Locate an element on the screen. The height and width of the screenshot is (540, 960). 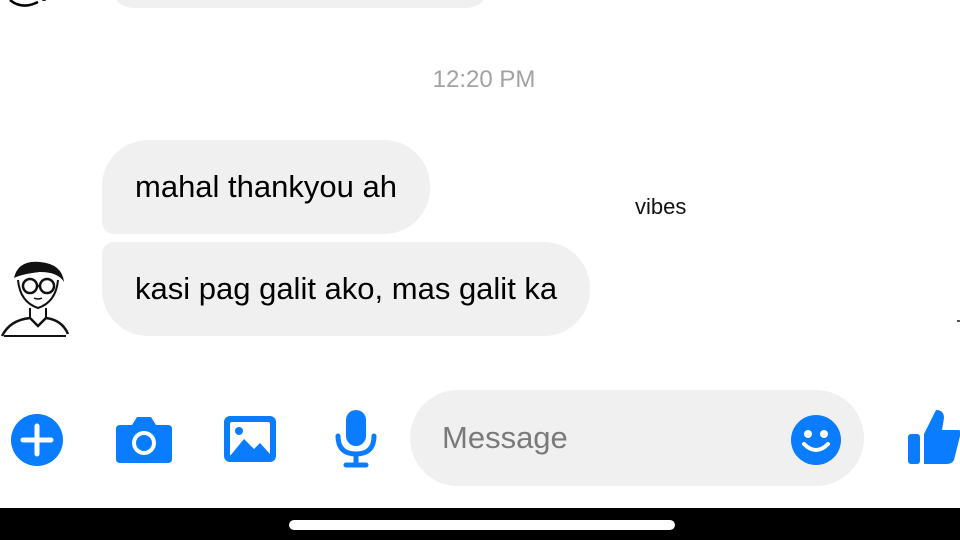
more-actions-button is located at coordinates (37, 440).